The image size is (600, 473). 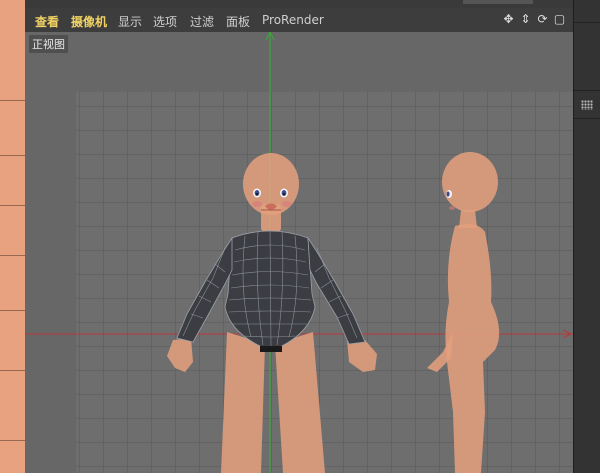 I want to click on rotate-view-icon: ⟳, so click(x=542, y=19).